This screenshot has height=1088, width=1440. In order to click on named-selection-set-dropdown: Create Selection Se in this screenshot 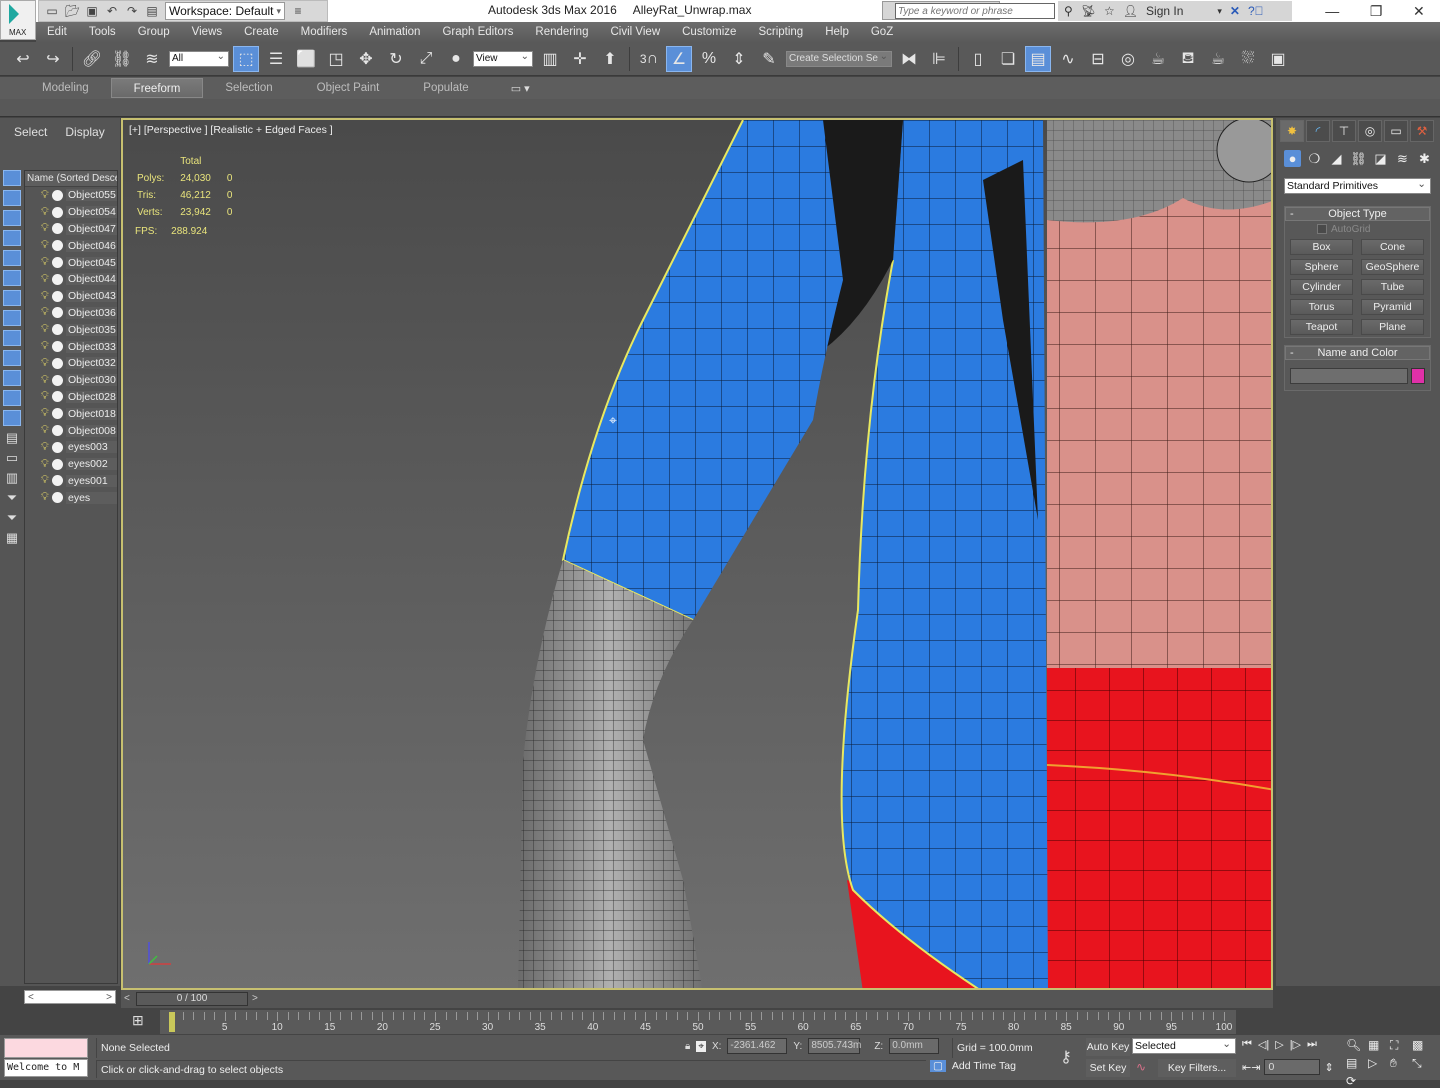, I will do `click(839, 58)`.